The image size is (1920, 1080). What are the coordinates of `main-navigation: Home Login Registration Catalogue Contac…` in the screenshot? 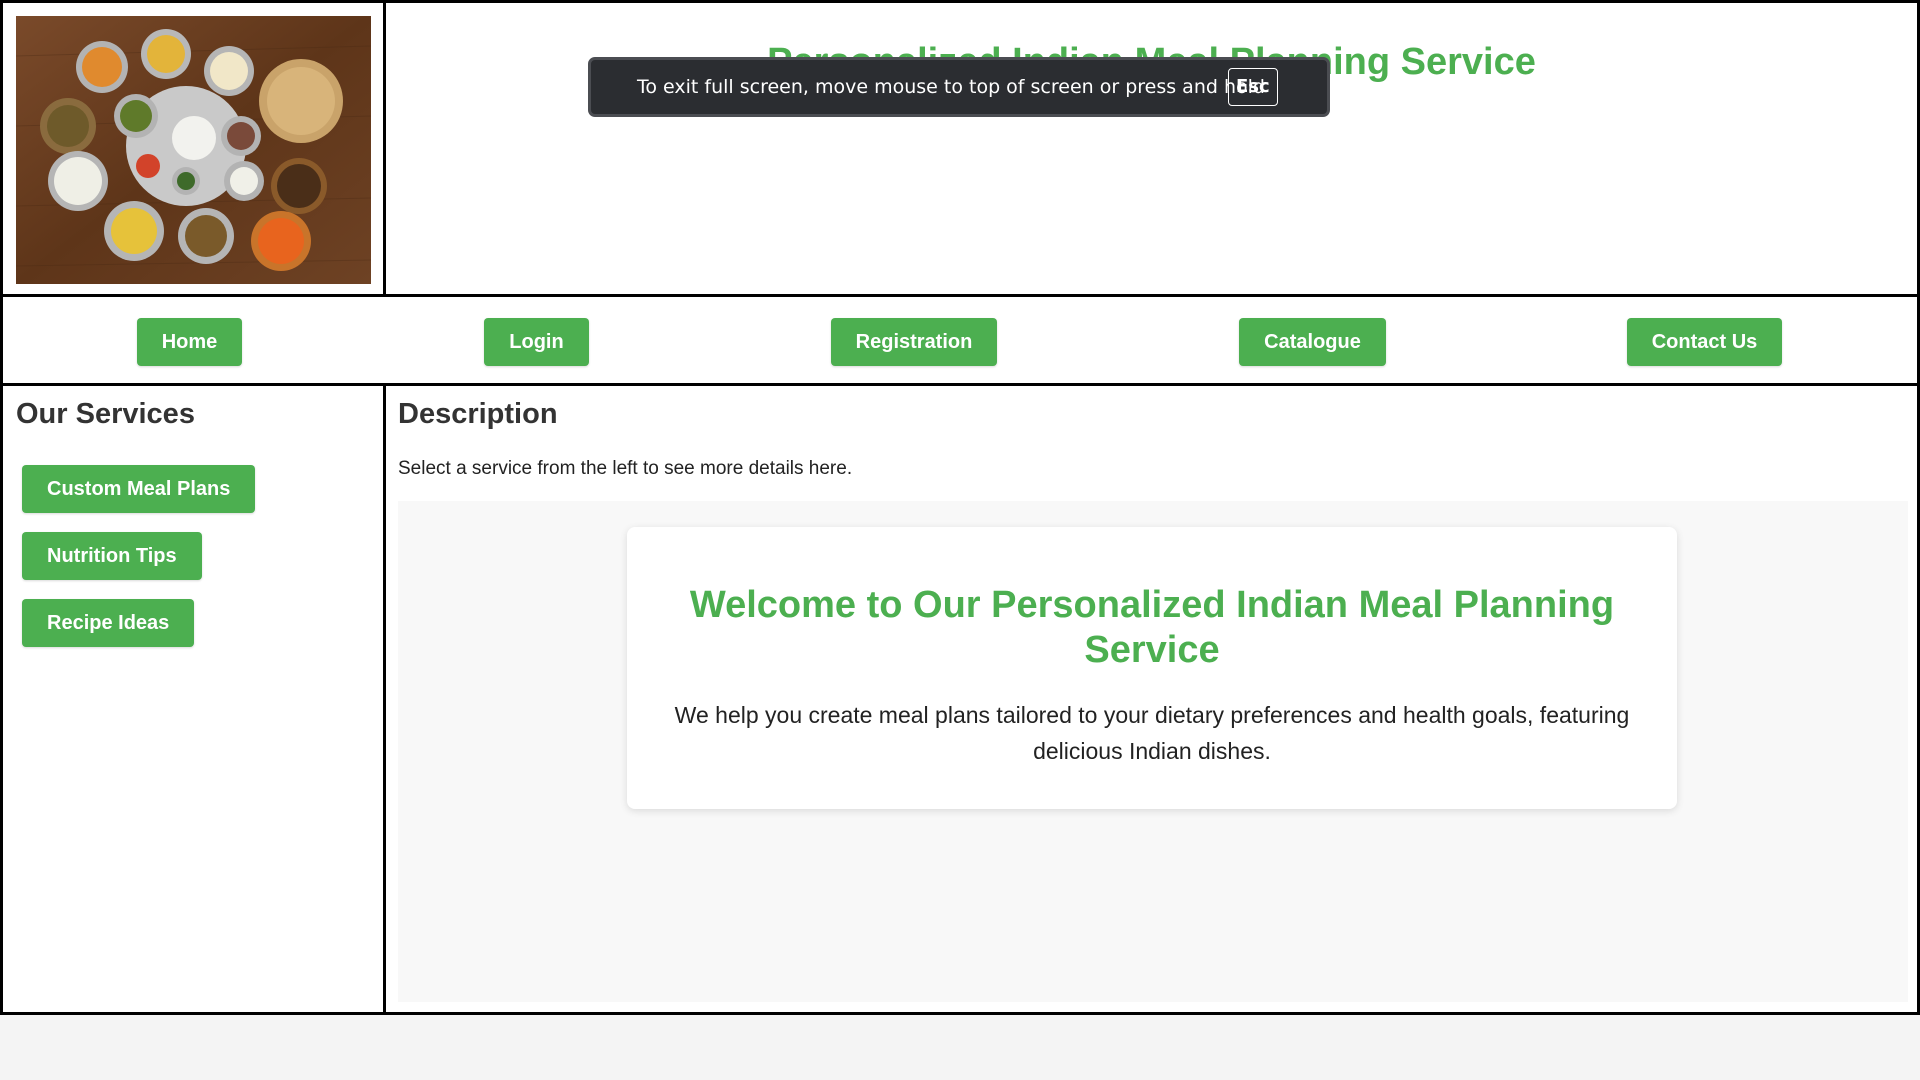 It's located at (960, 340).